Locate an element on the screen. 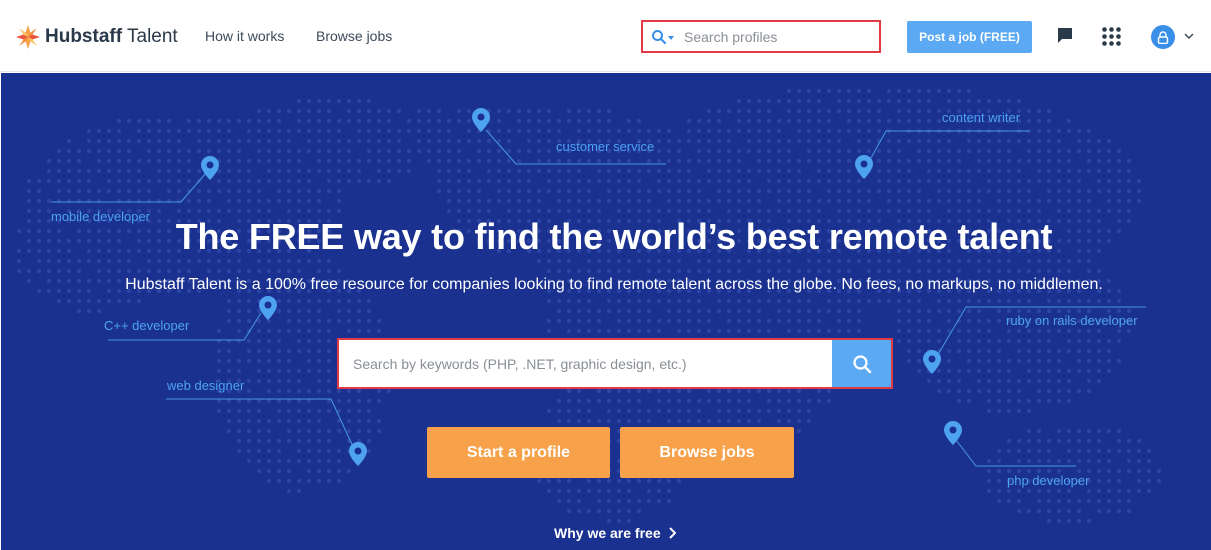  post-job-button: Post a job (FREE) is located at coordinates (969, 37).